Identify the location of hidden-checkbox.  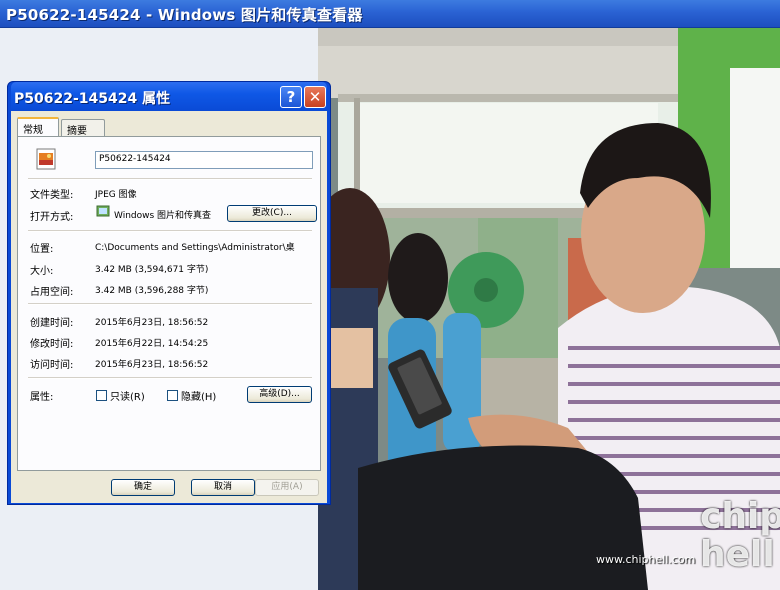
(172, 395).